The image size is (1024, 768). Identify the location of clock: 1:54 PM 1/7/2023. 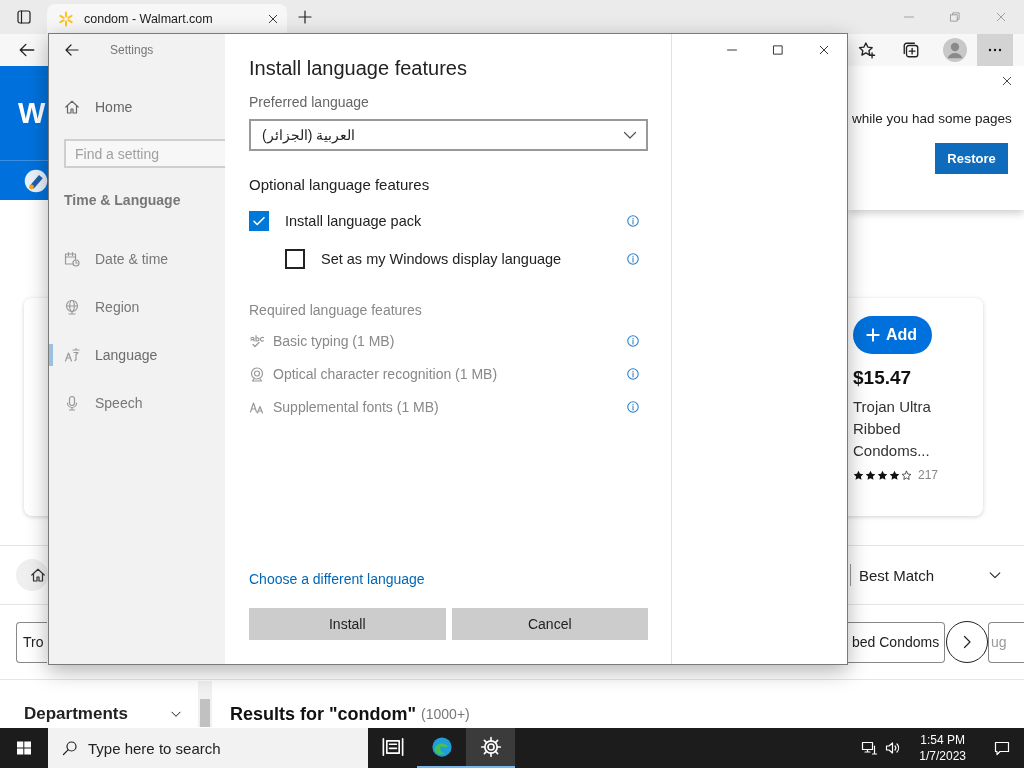
(942, 748).